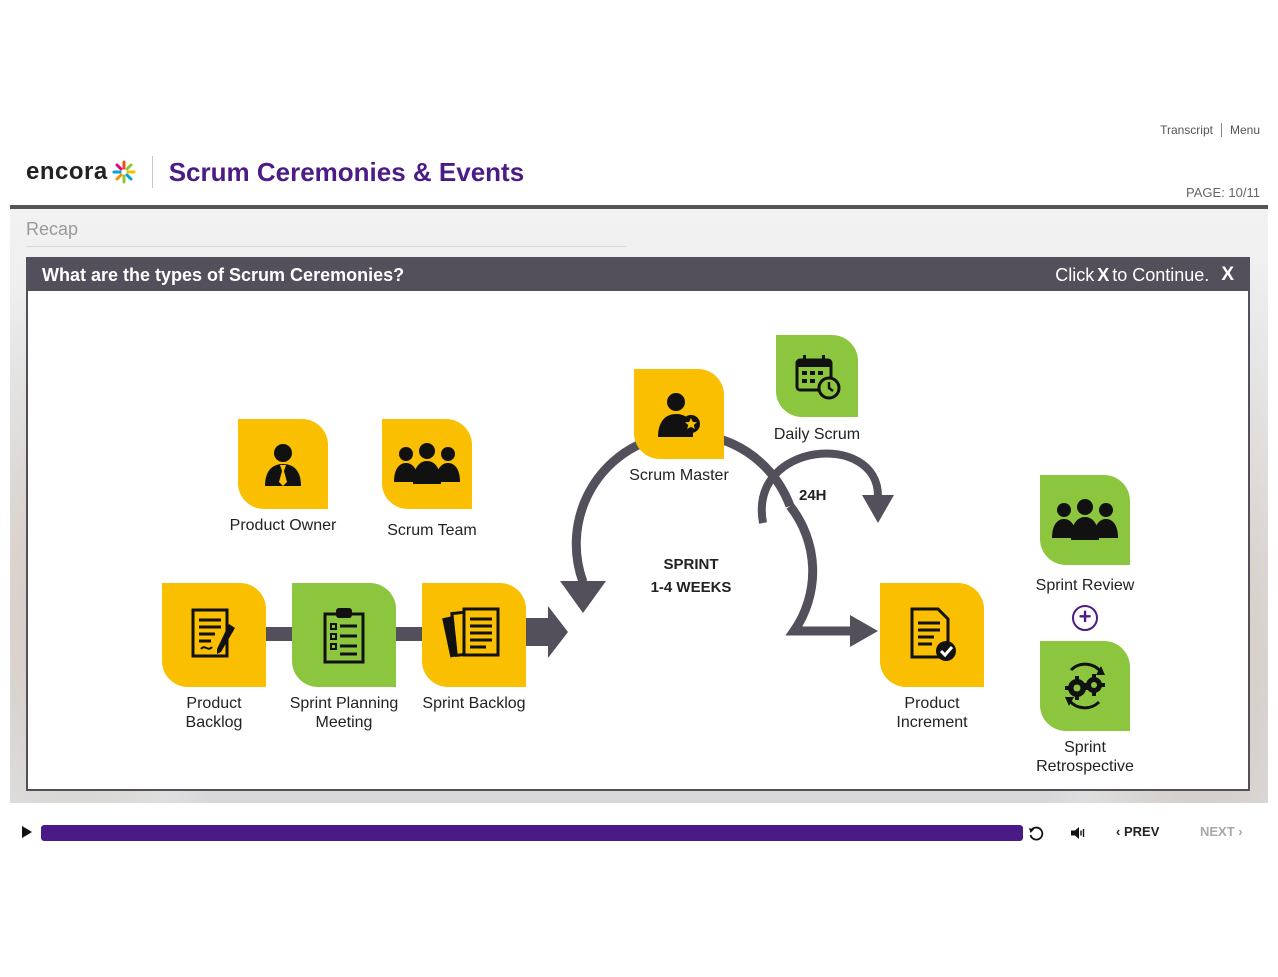 The width and height of the screenshot is (1278, 977). I want to click on person-tie-icon, so click(283, 465).